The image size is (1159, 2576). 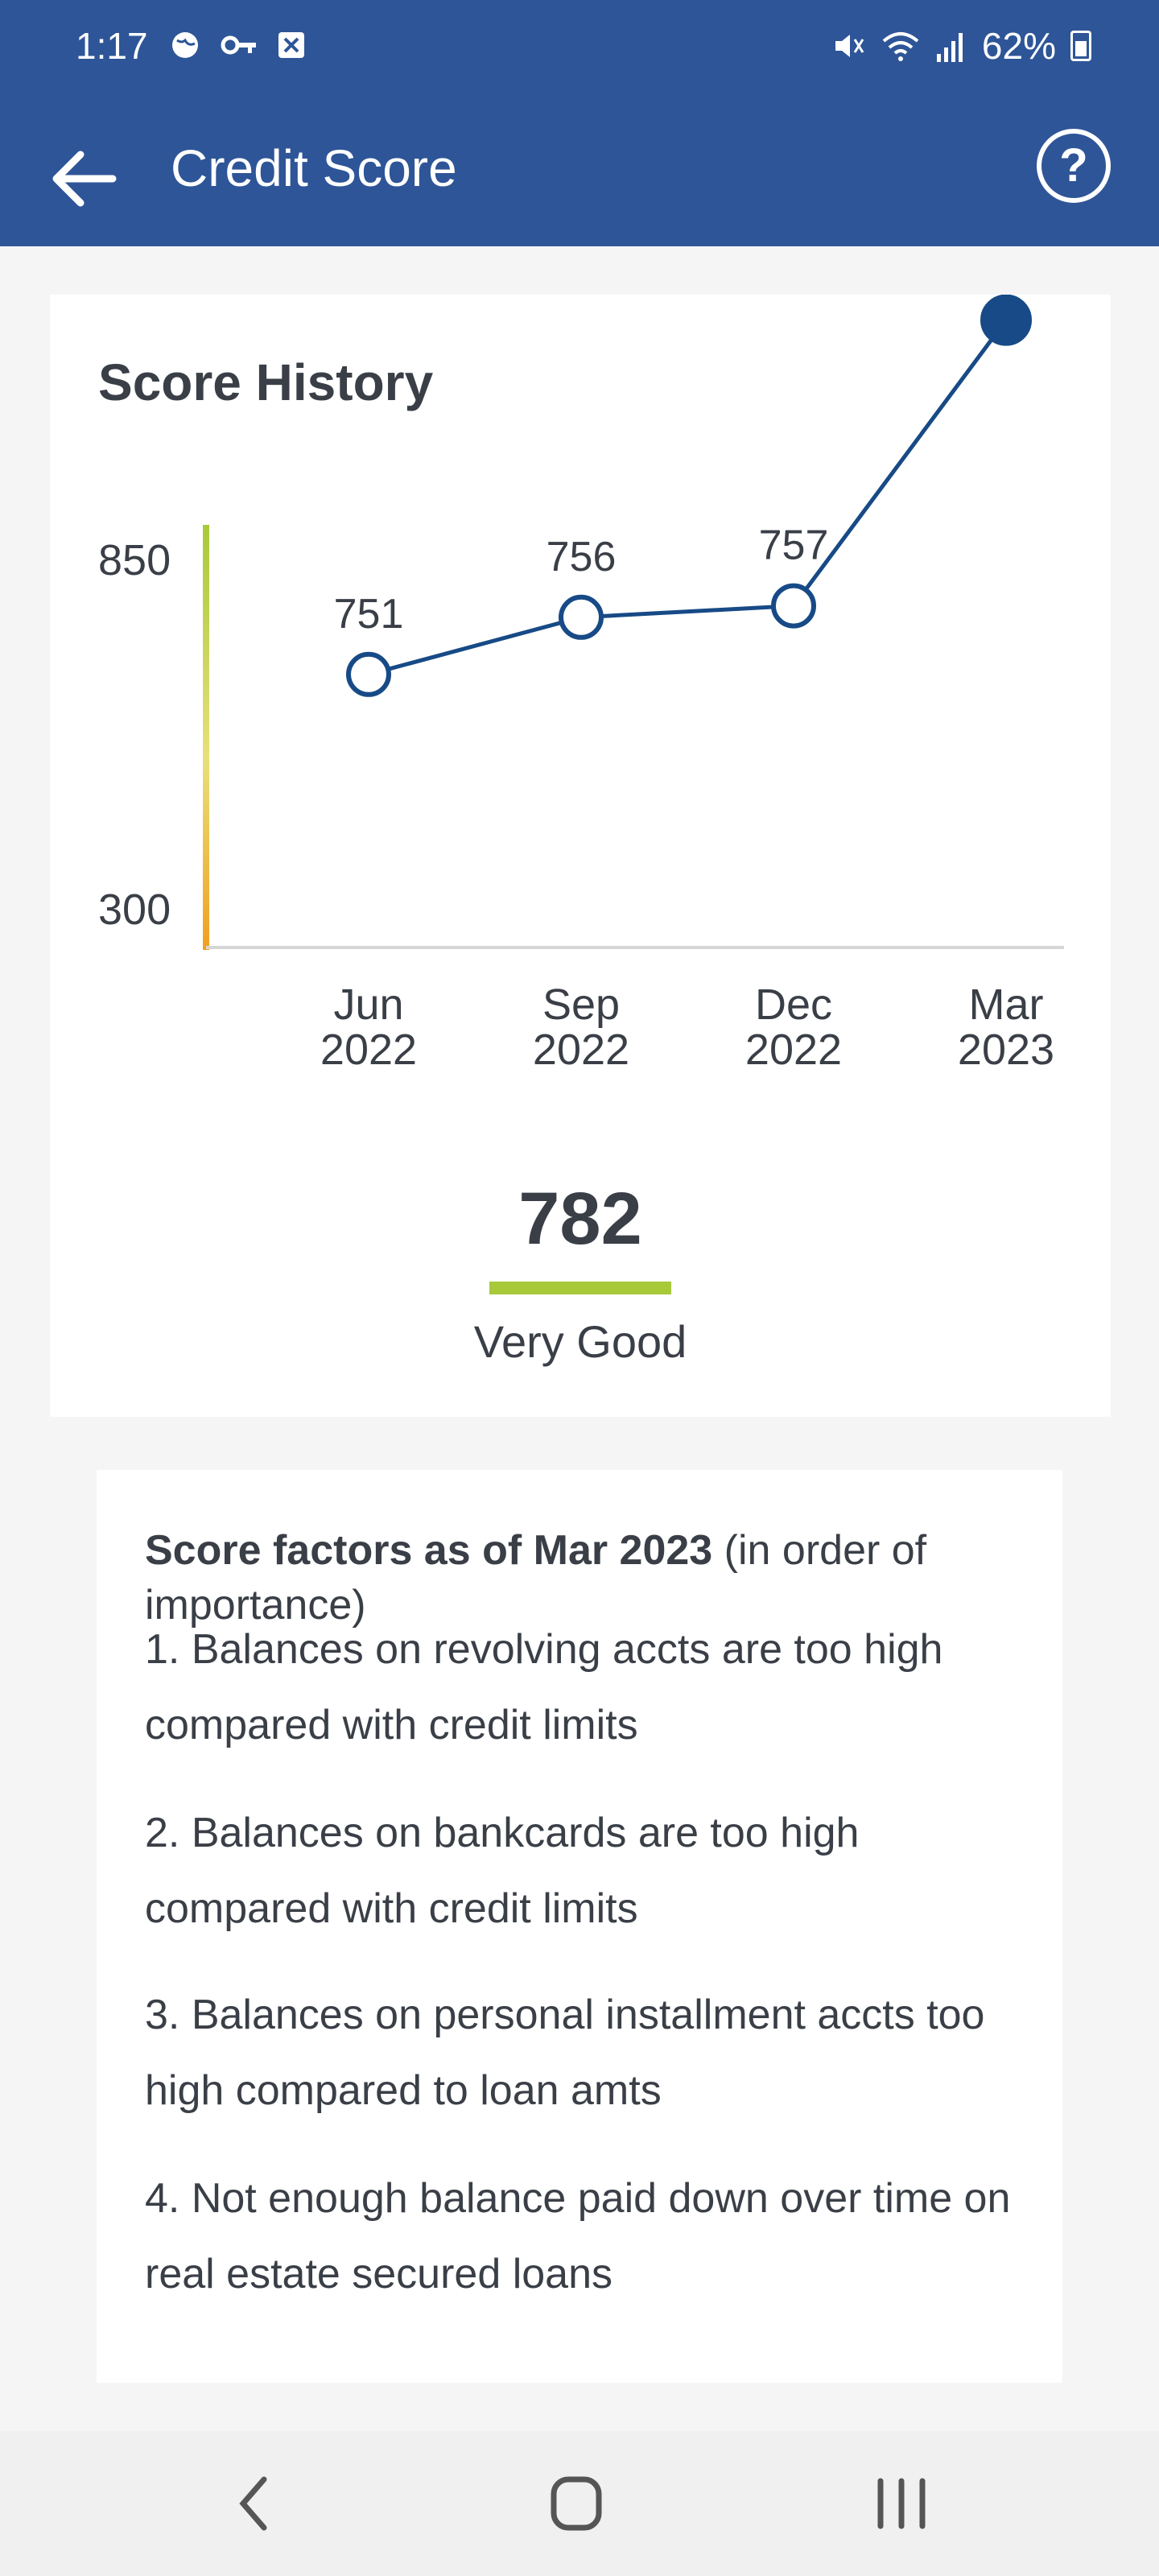 I want to click on wifi-icon, so click(x=900, y=46).